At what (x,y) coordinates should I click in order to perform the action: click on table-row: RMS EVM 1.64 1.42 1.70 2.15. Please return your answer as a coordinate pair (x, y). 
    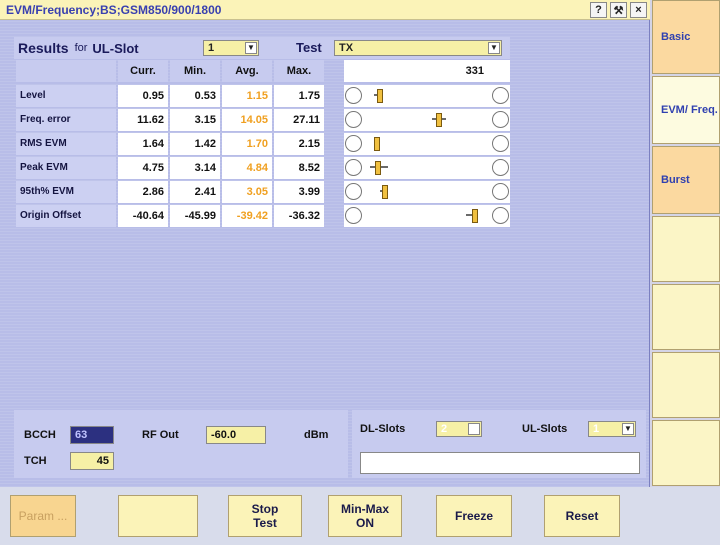
    Looking at the image, I should click on (262, 144).